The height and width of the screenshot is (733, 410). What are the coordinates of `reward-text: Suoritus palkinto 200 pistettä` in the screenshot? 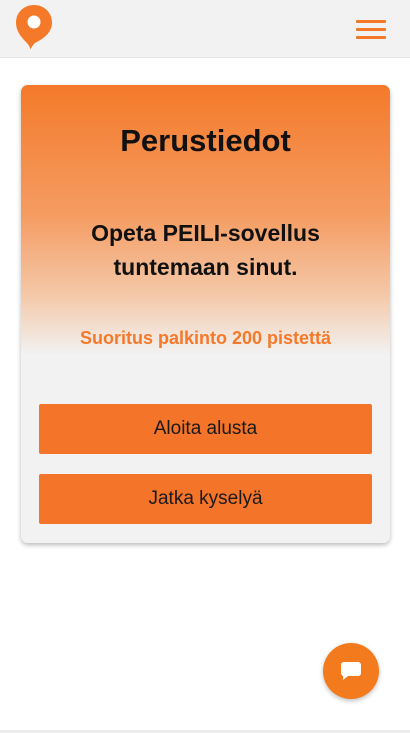 It's located at (205, 338).